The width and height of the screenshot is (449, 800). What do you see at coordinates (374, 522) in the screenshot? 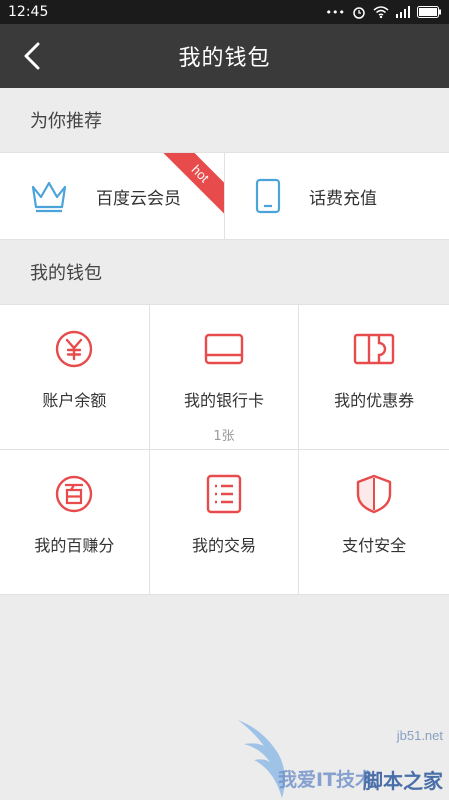
I see `payment-security-item: 支付安全` at bounding box center [374, 522].